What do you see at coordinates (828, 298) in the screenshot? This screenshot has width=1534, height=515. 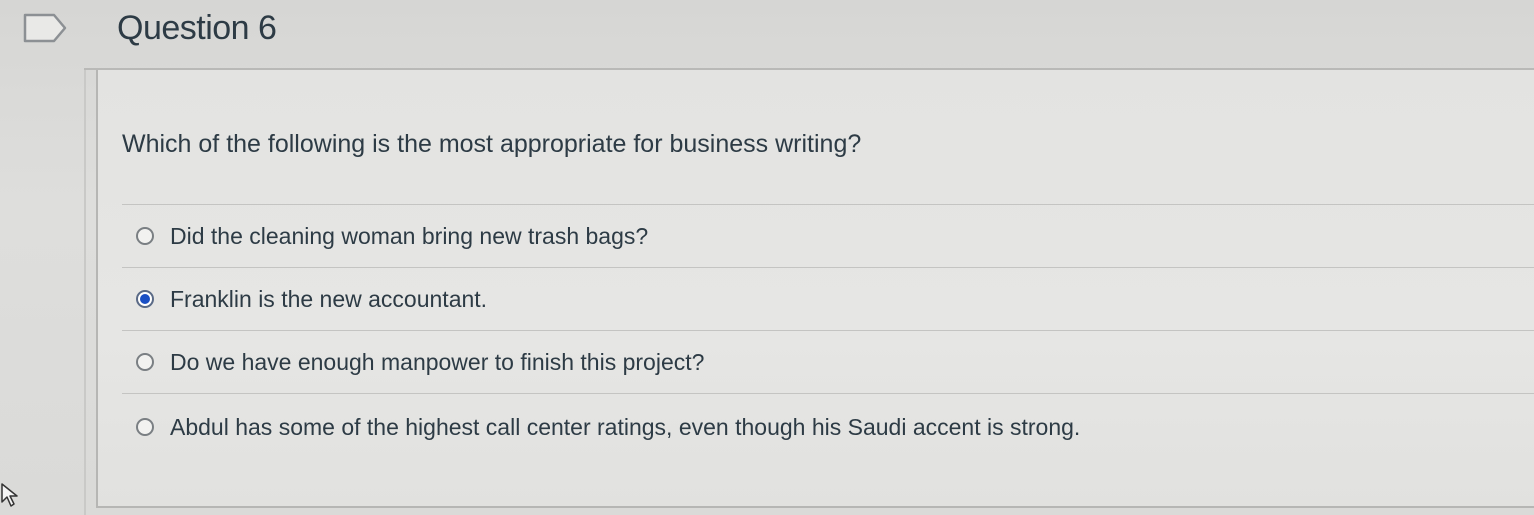 I see `answer-option-2: Franklin is the new accountant.` at bounding box center [828, 298].